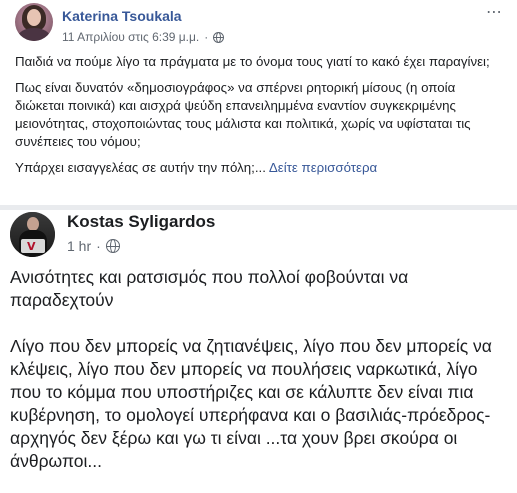 Image resolution: width=517 pixels, height=493 pixels. I want to click on post-meta: 1 hr ·, so click(93, 246).